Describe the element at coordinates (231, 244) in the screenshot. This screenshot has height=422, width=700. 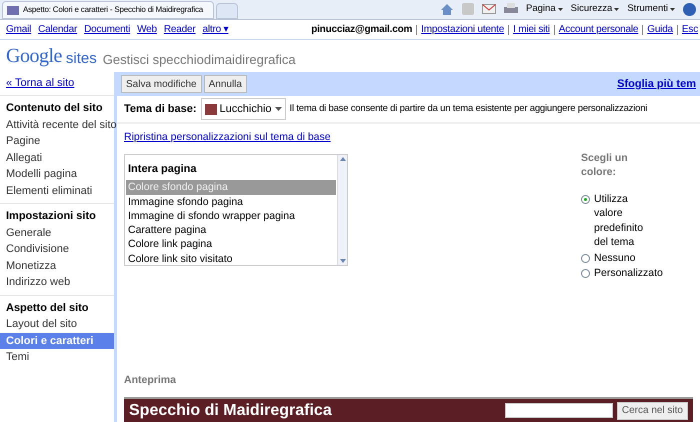
I see `list-item: Colore link pagina` at that location.